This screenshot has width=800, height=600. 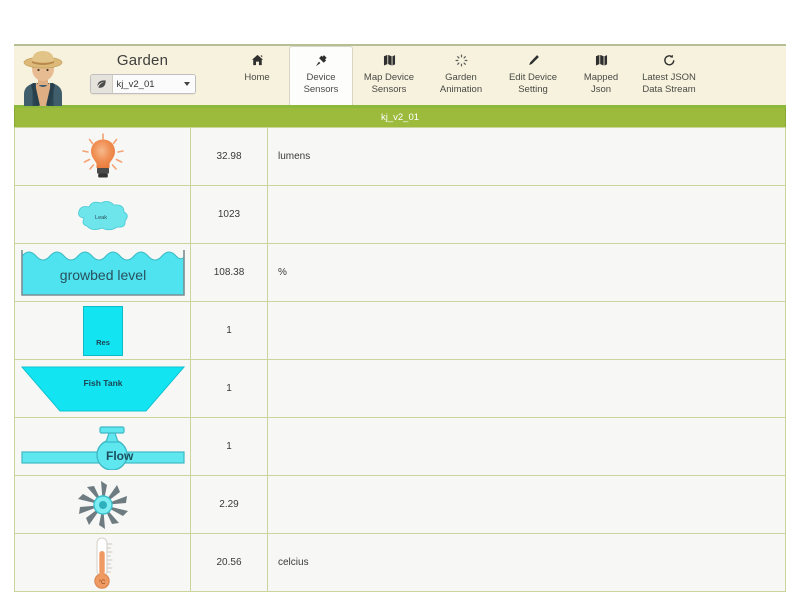 What do you see at coordinates (135, 84) in the screenshot?
I see `device-select-value: kj_v2_01` at bounding box center [135, 84].